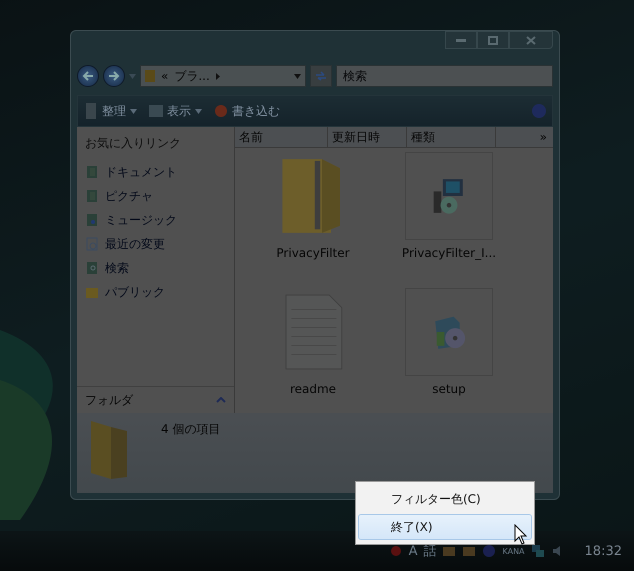  Describe the element at coordinates (156, 111) in the screenshot. I see `views-icon` at that location.